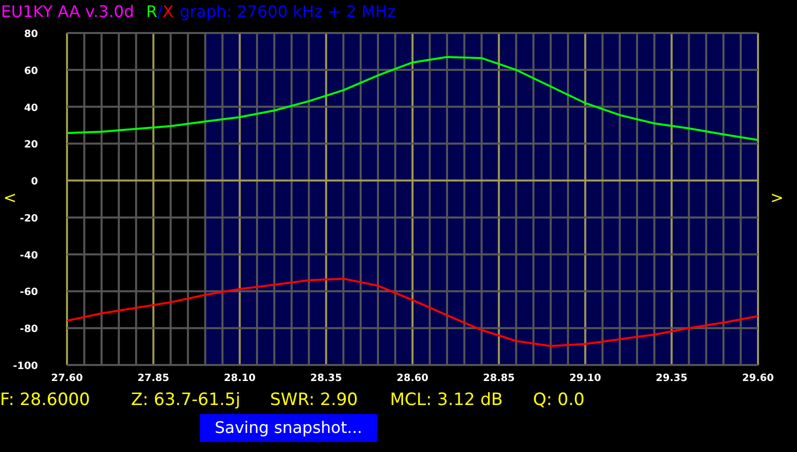 This screenshot has width=797, height=452. Describe the element at coordinates (326, 378) in the screenshot. I see `axis-tick-label: 28.35` at that location.